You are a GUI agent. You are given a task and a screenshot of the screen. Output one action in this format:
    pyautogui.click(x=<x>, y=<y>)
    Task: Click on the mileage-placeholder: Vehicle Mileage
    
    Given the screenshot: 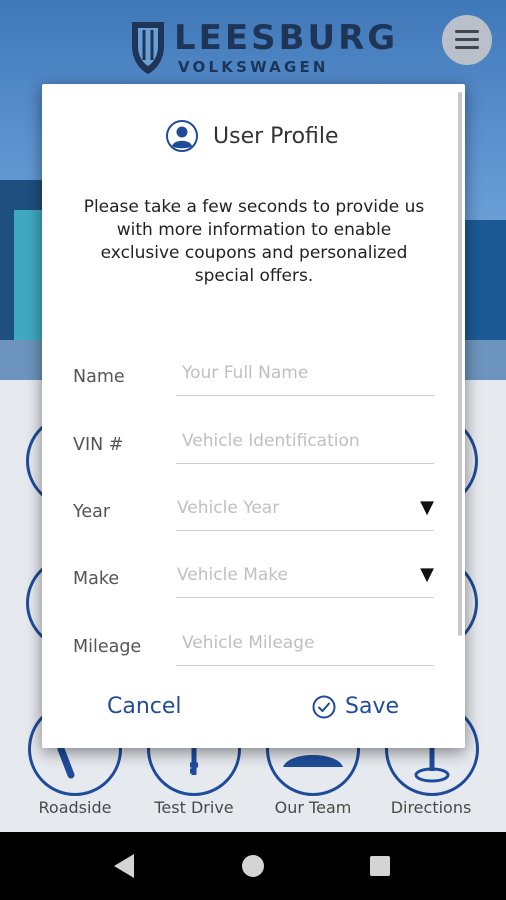 What is the action you would take?
    pyautogui.click(x=248, y=643)
    